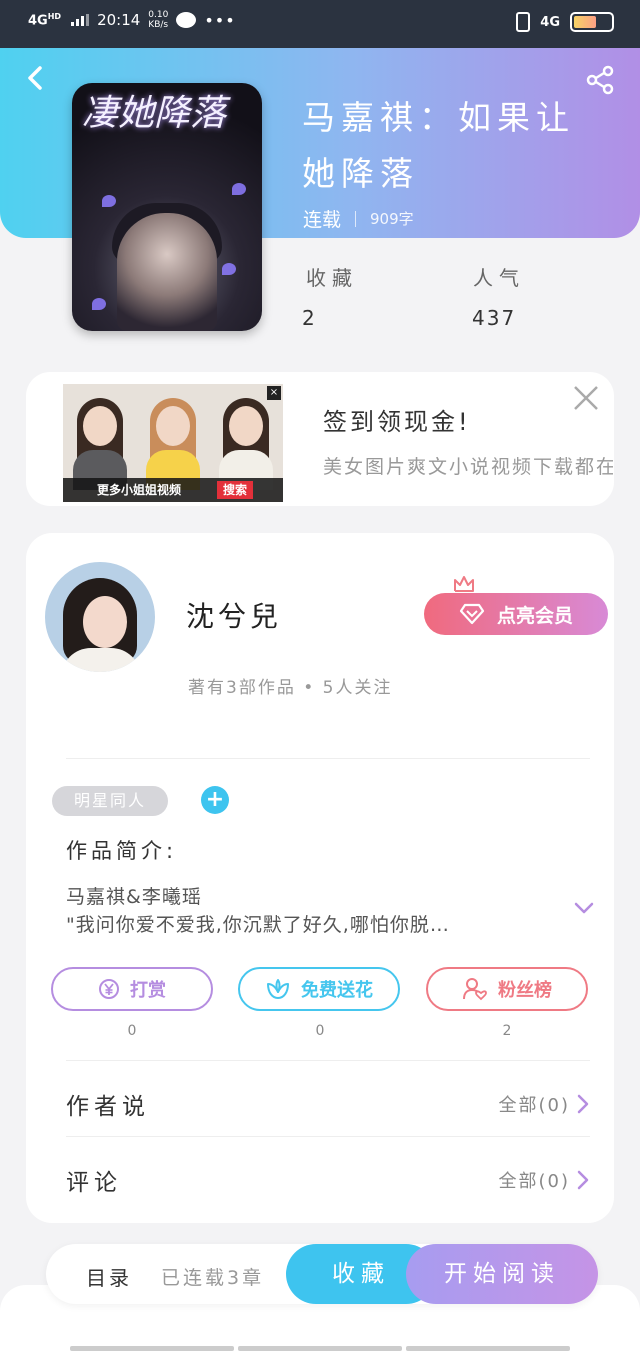 The height and width of the screenshot is (1351, 640). What do you see at coordinates (158, 20) in the screenshot?
I see `network-speed: 0.10 KB/s` at bounding box center [158, 20].